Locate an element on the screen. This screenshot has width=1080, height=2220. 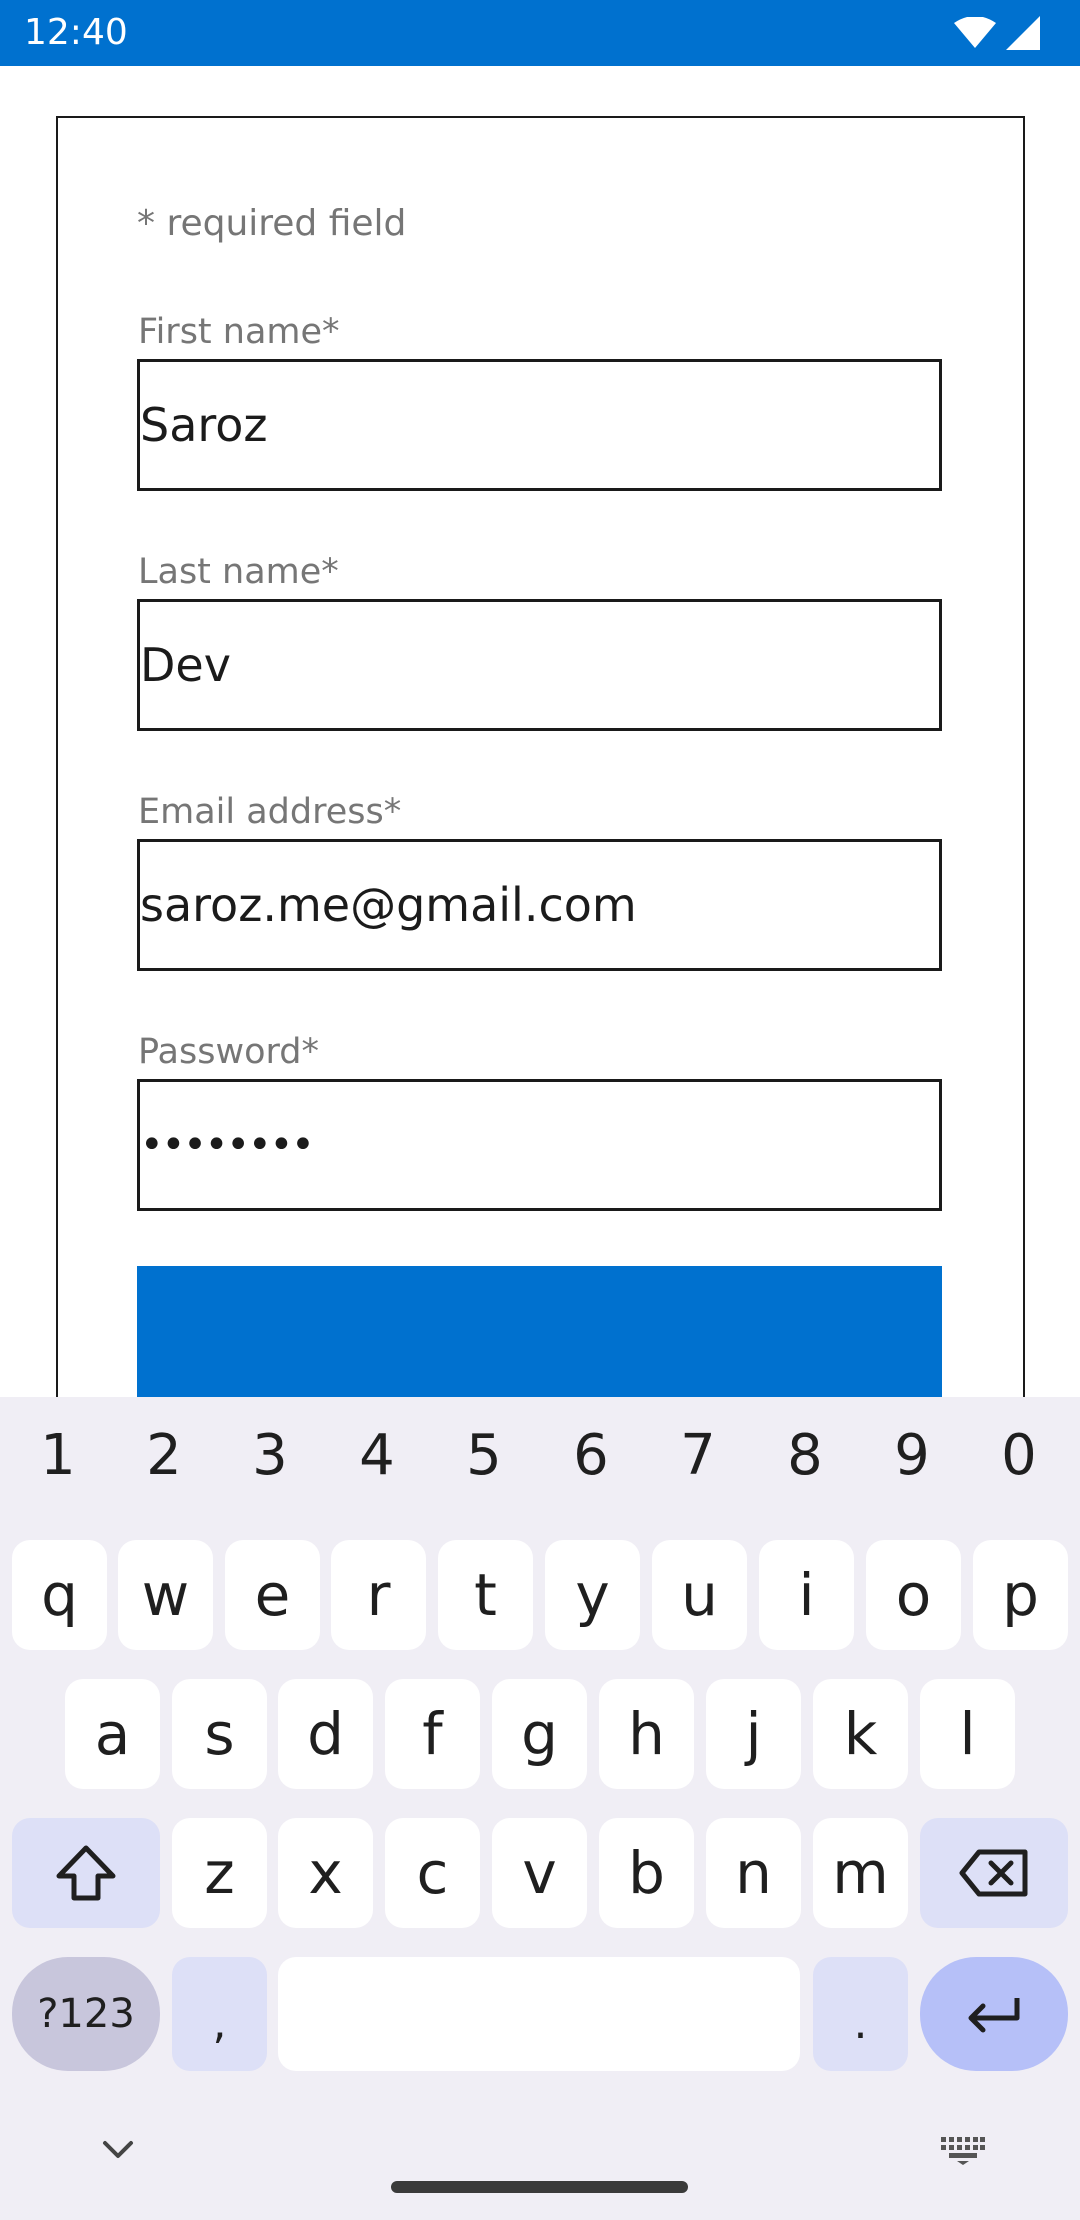
signal-icon is located at coordinates (1023, 33).